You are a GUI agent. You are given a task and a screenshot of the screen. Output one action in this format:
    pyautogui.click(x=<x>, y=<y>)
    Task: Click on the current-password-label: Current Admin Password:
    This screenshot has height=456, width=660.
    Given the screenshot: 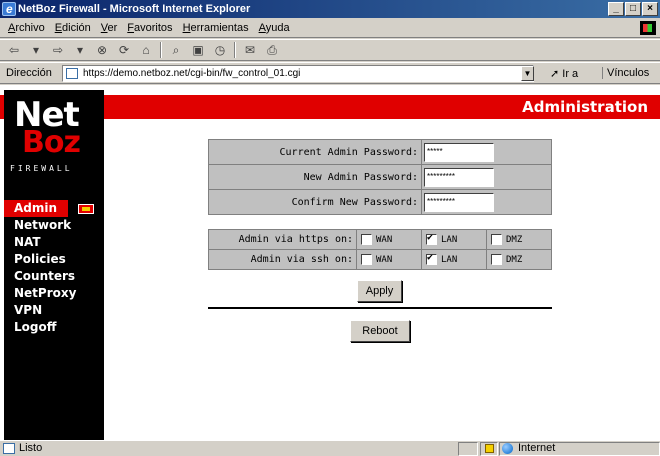 What is the action you would take?
    pyautogui.click(x=315, y=152)
    